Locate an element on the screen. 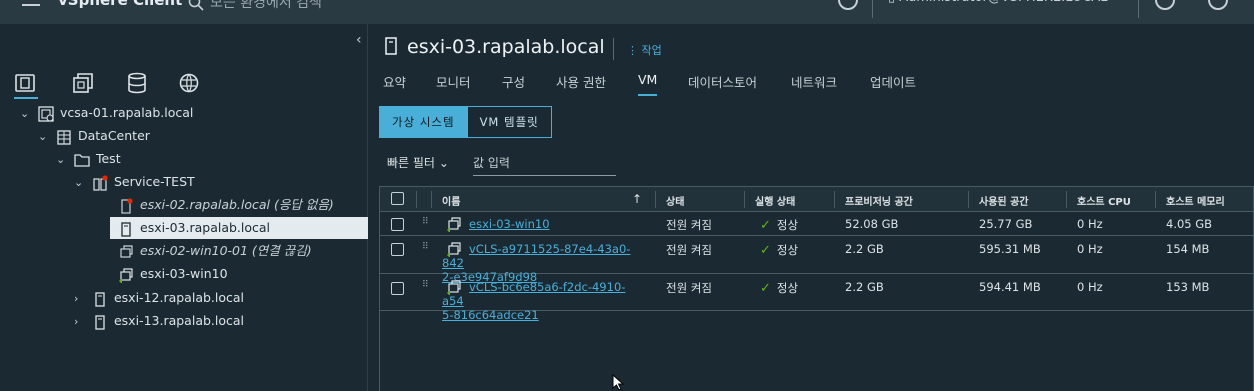 Image resolution: width=1254 pixels, height=391 pixels. virtual-machines-button: 가상 시스템 is located at coordinates (423, 122).